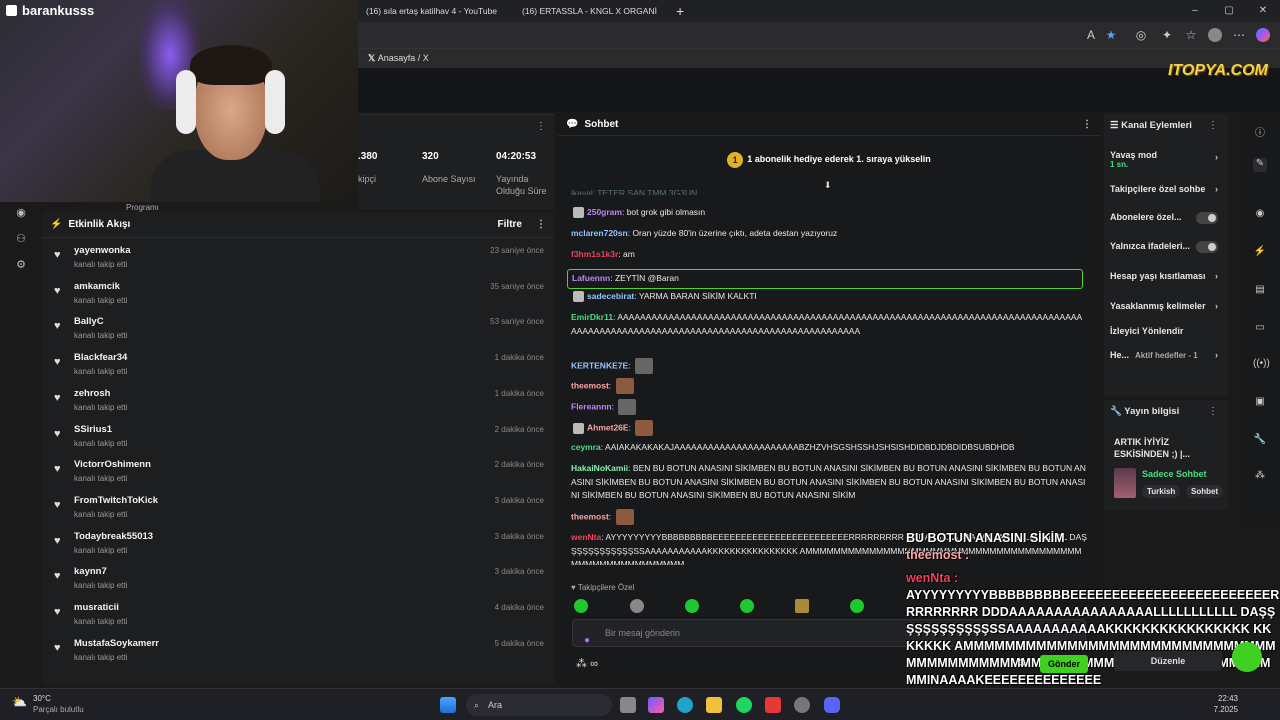 Image resolution: width=1280 pixels, height=720 pixels. I want to click on chat-username: 250gram, so click(604, 212).